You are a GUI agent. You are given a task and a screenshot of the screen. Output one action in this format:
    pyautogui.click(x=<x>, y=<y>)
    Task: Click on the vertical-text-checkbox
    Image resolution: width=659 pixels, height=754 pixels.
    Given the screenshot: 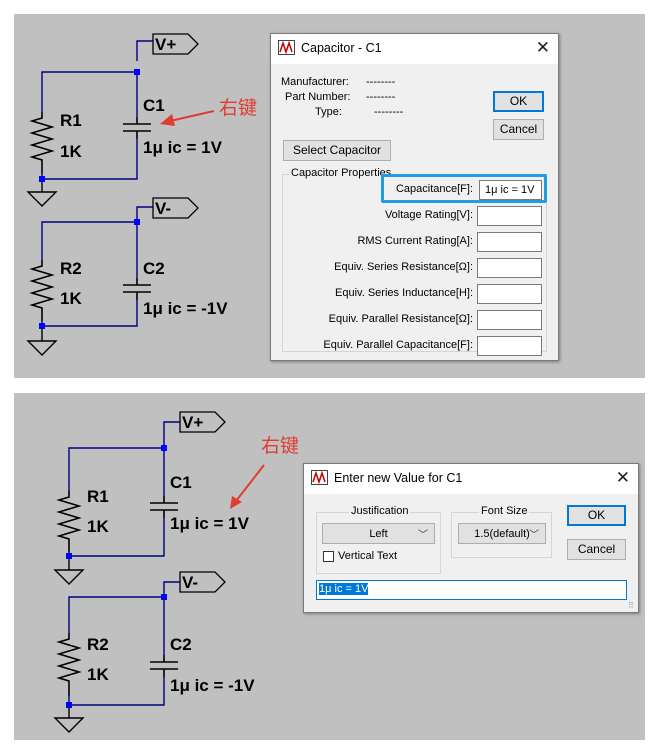 What is the action you would take?
    pyautogui.click(x=328, y=556)
    